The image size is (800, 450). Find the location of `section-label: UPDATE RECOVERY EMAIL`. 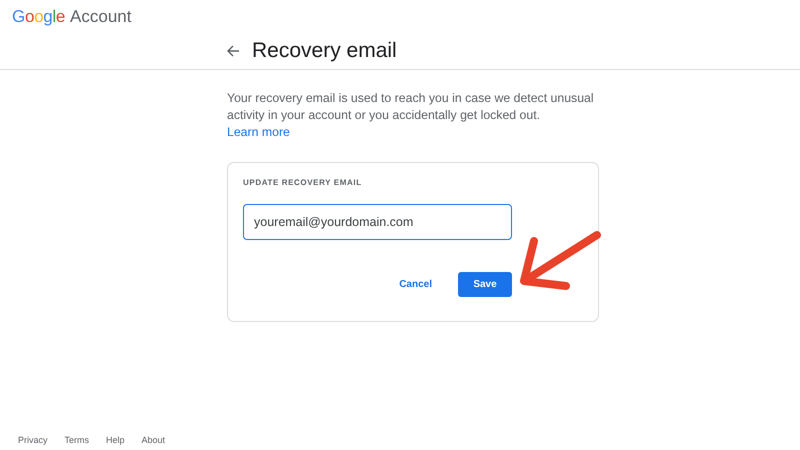

section-label: UPDATE RECOVERY EMAIL is located at coordinates (303, 182).